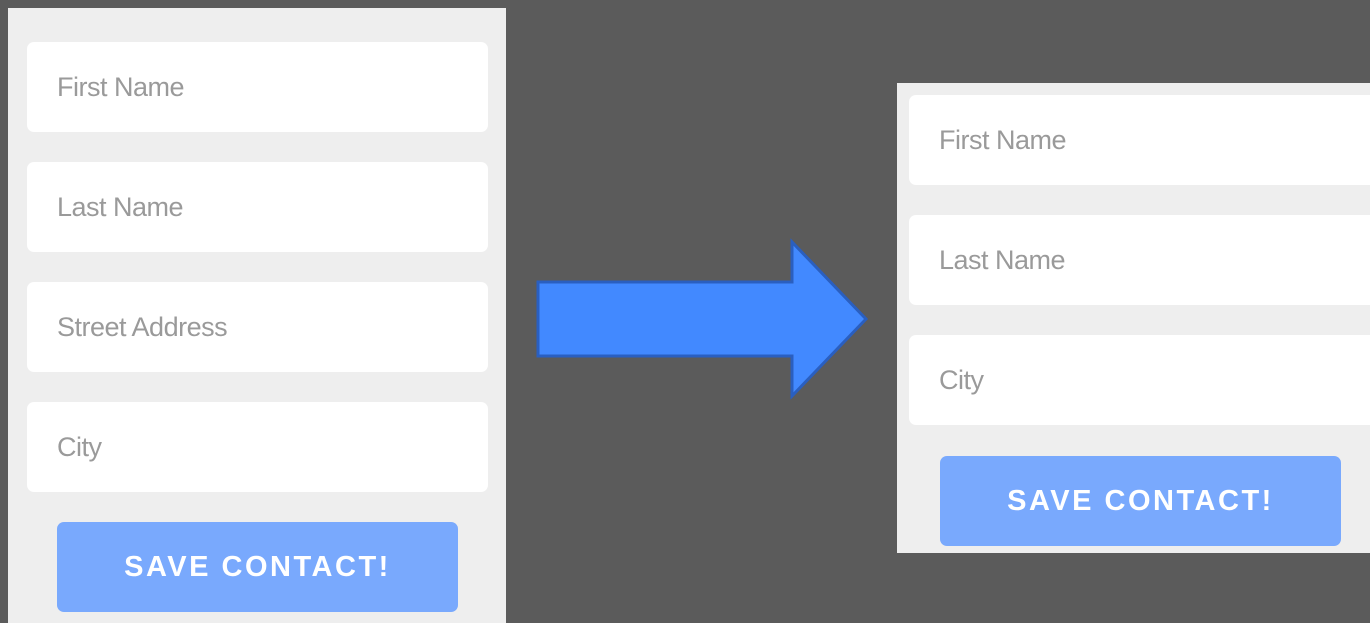 The image size is (1370, 623). What do you see at coordinates (1140, 501) in the screenshot?
I see `save-contact-button: SAVE CONTACT!` at bounding box center [1140, 501].